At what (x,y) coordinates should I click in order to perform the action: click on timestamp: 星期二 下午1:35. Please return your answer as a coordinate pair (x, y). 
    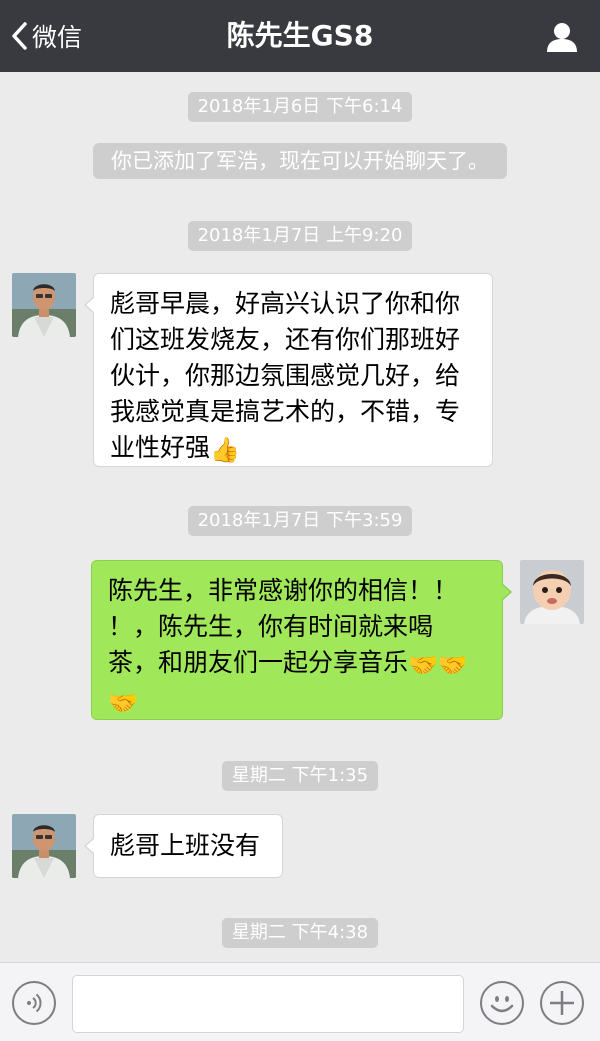
    Looking at the image, I should click on (300, 776).